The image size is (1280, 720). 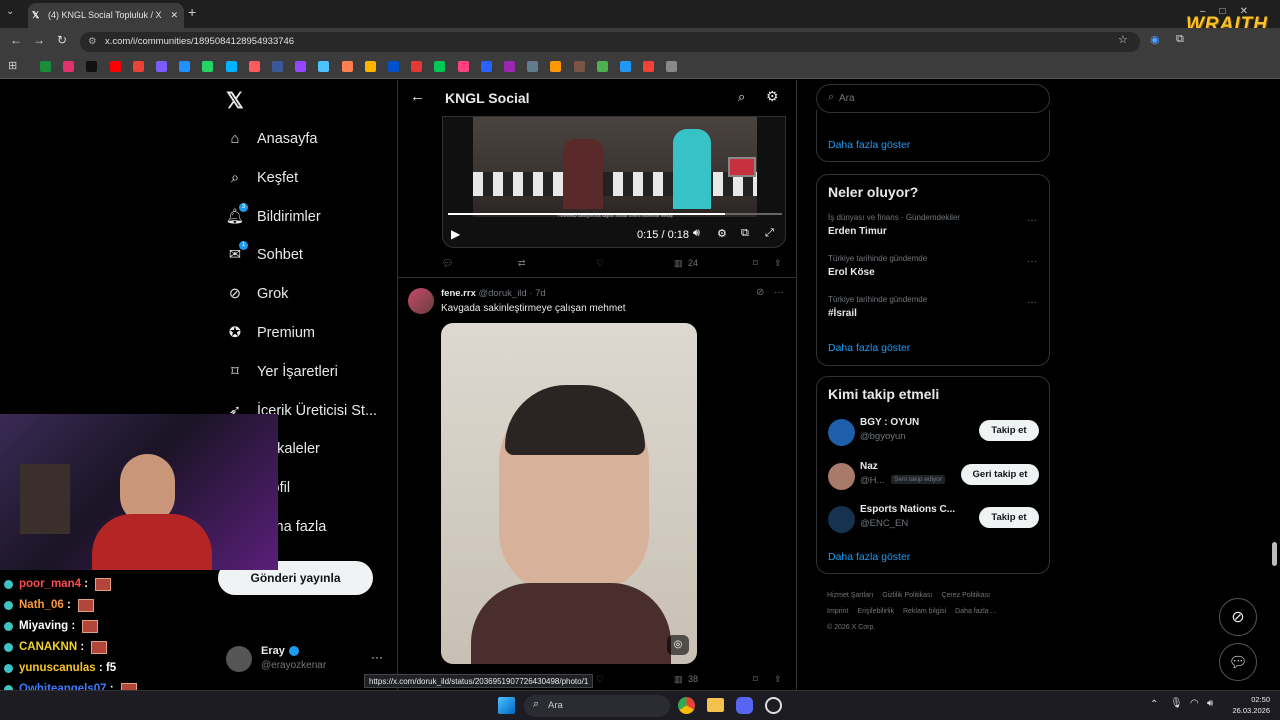 What do you see at coordinates (933, 98) in the screenshot?
I see `search-input: ⌕ Ara` at bounding box center [933, 98].